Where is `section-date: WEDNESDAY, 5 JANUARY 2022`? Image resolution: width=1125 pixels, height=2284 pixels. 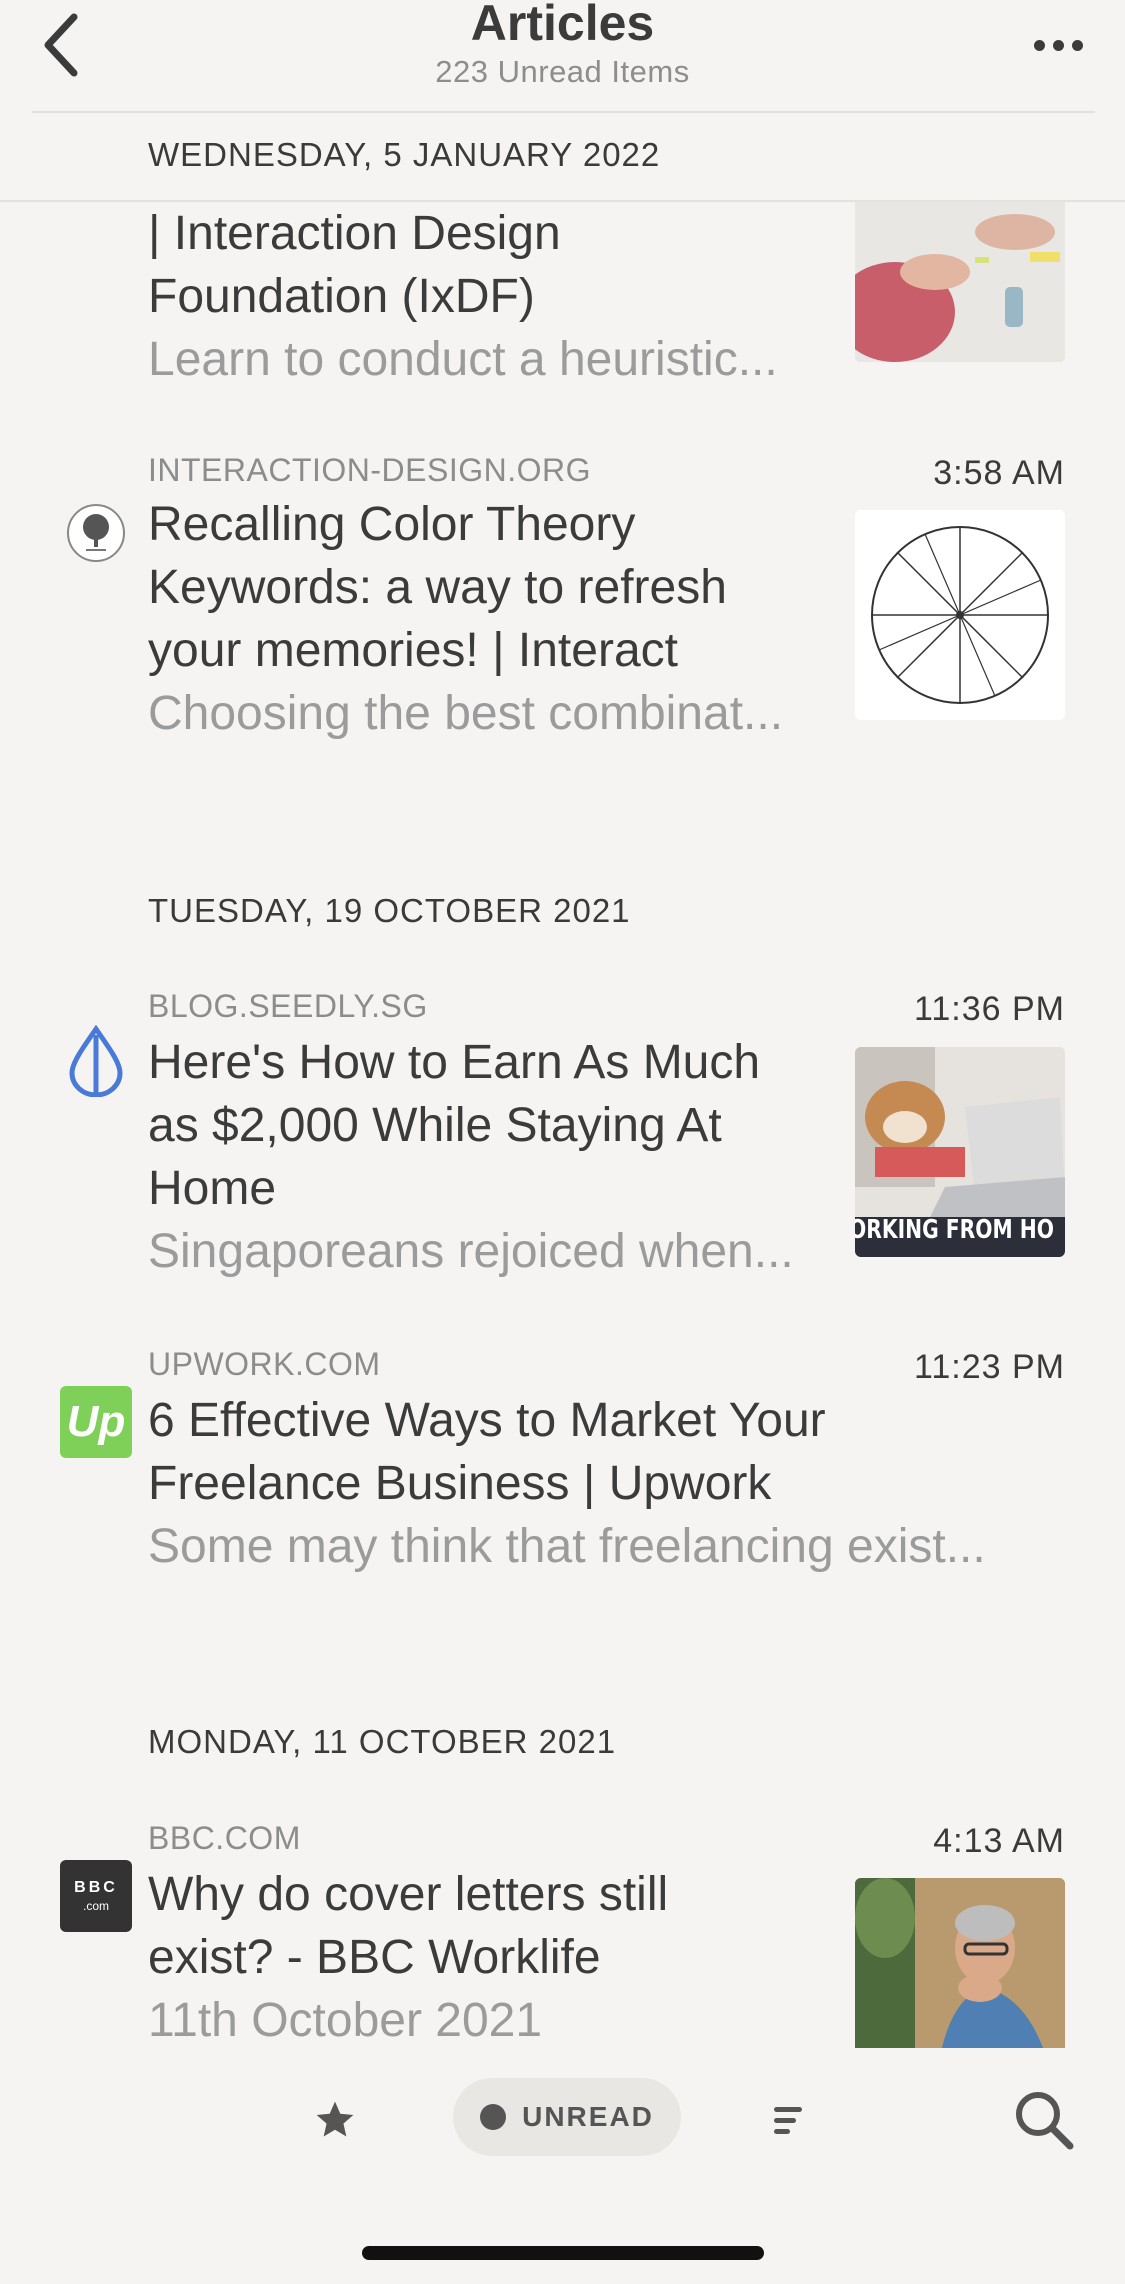 section-date: WEDNESDAY, 5 JANUARY 2022 is located at coordinates (404, 154).